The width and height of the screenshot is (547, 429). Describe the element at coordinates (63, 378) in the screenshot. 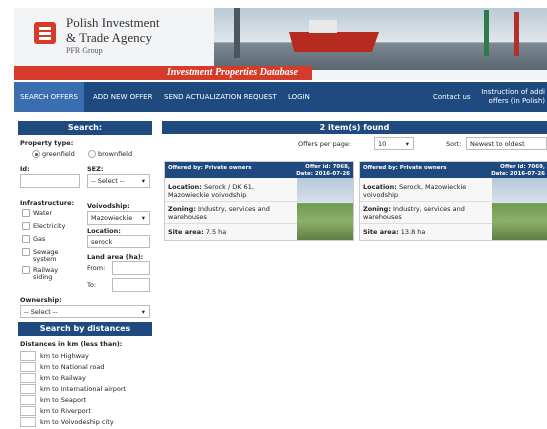

I see `distance-label: km to Railway` at that location.